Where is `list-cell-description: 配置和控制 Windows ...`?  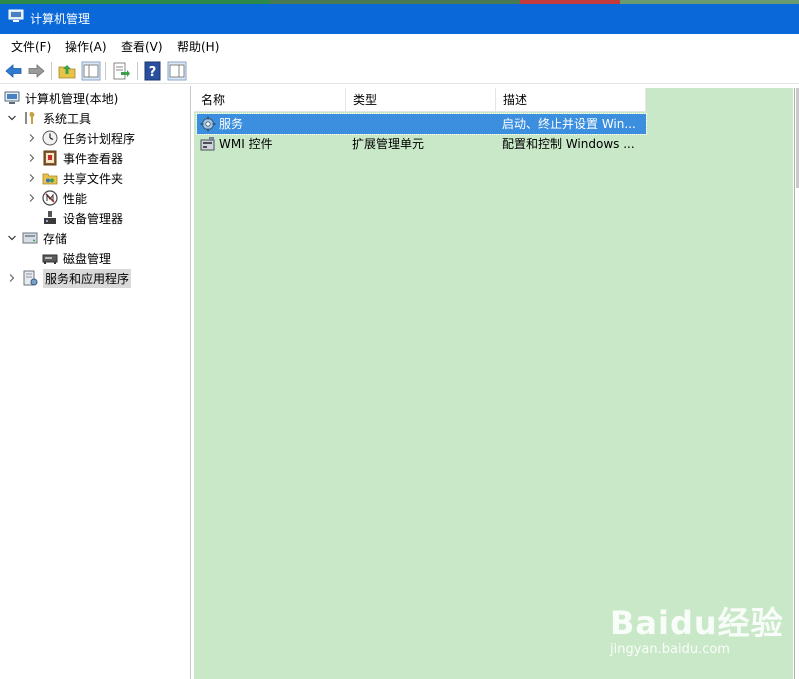
list-cell-description: 配置和控制 Windows ... is located at coordinates (568, 144).